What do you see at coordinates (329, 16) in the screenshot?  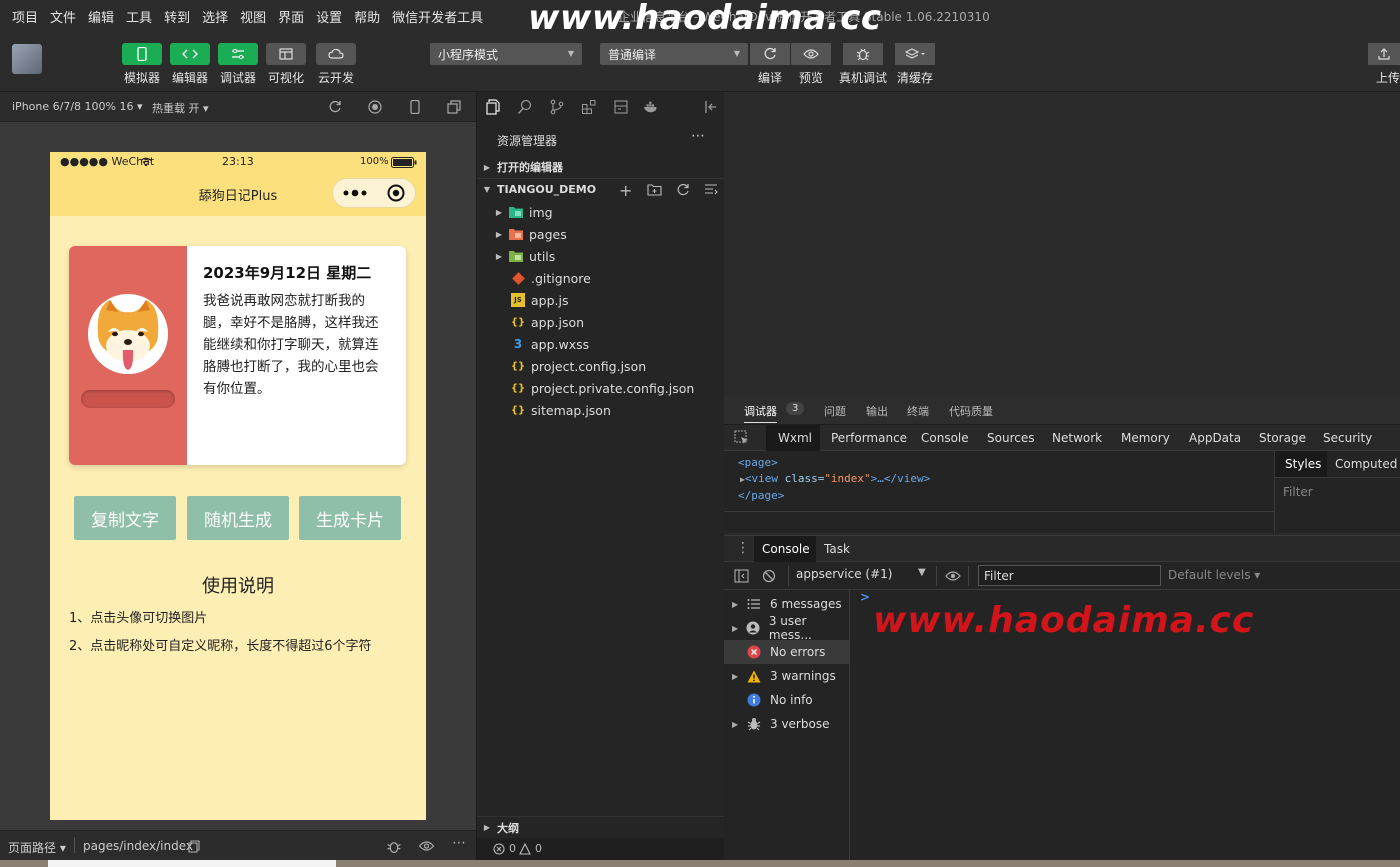 I see `menu-settings: 设置` at bounding box center [329, 16].